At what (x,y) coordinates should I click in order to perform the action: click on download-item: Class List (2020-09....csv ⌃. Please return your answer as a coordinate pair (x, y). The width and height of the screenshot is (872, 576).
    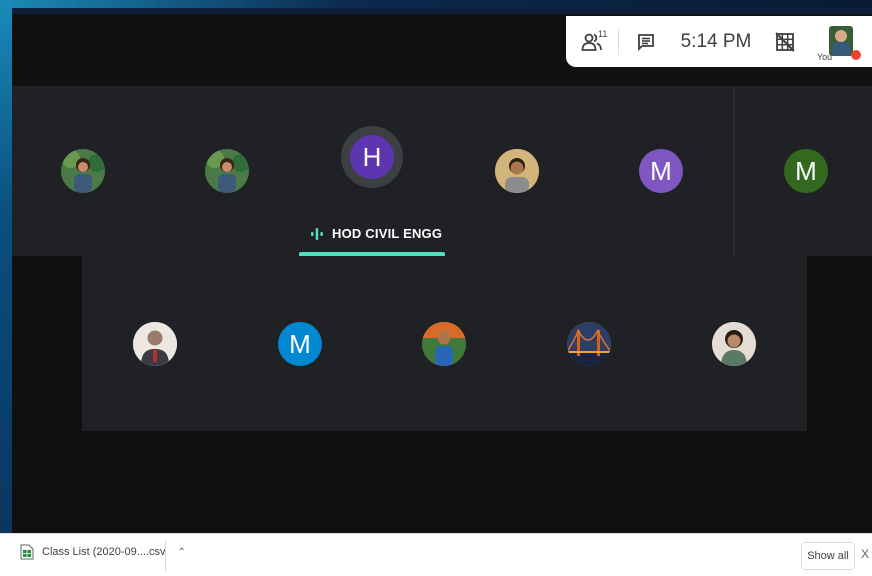
    Looking at the image, I should click on (103, 552).